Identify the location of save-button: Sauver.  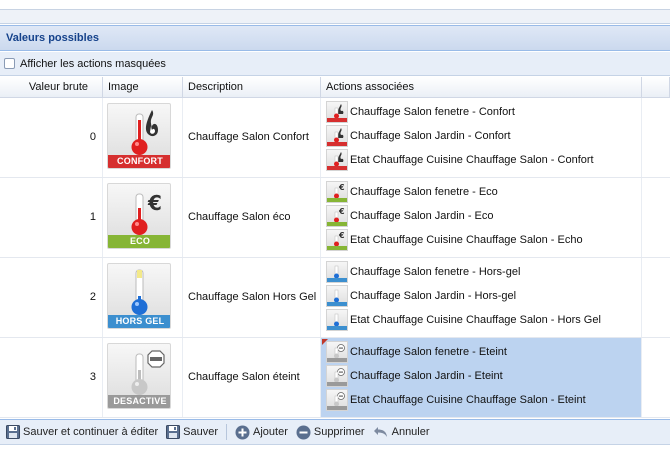
(192, 432).